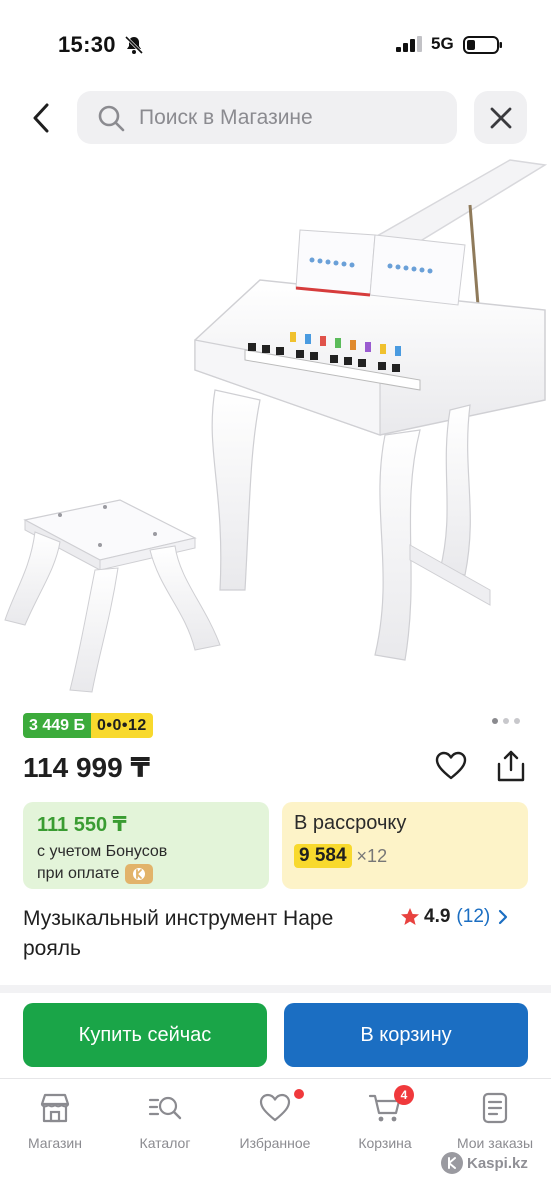  Describe the element at coordinates (165, 1143) in the screenshot. I see `nav-label-catalog: Каталог` at that location.